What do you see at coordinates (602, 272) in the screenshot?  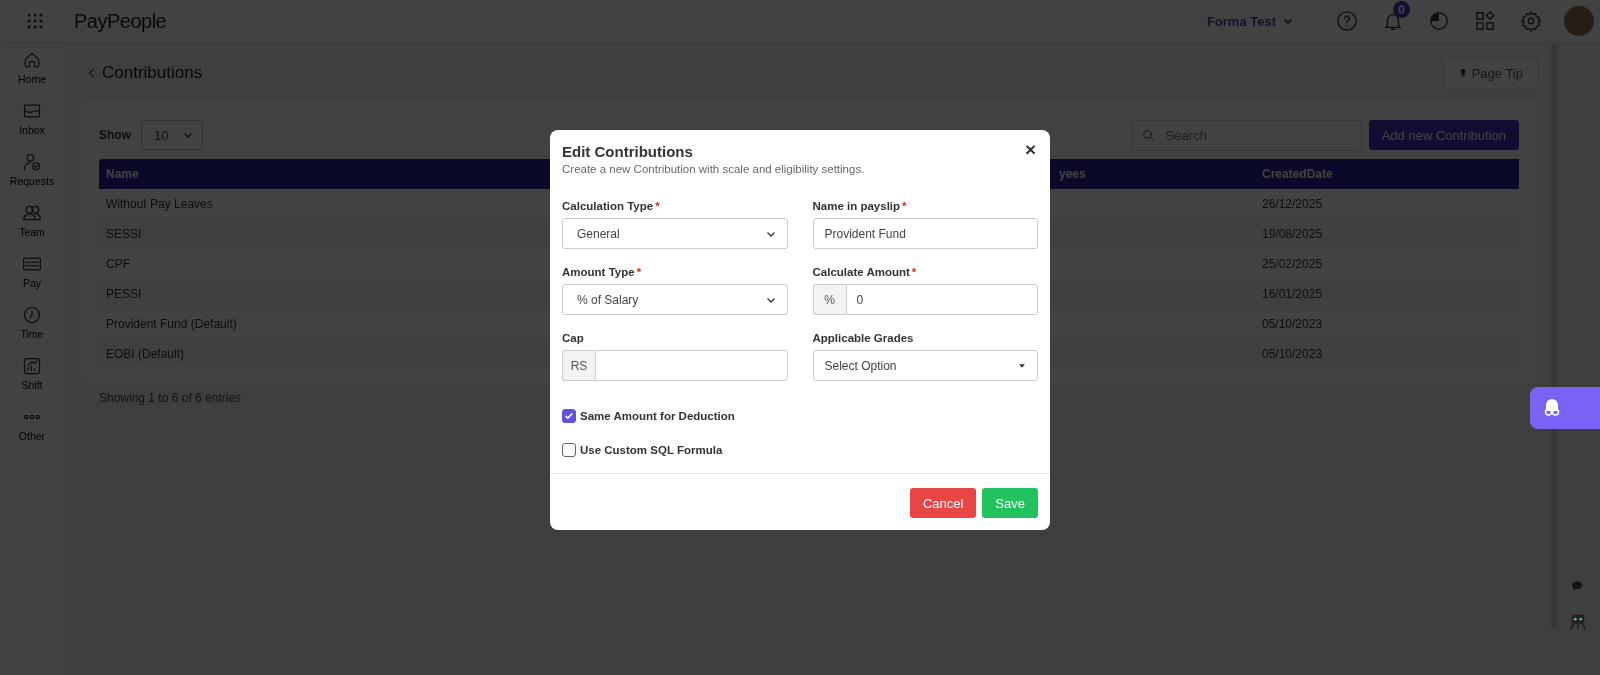 I see `field-label: Amount Type *` at bounding box center [602, 272].